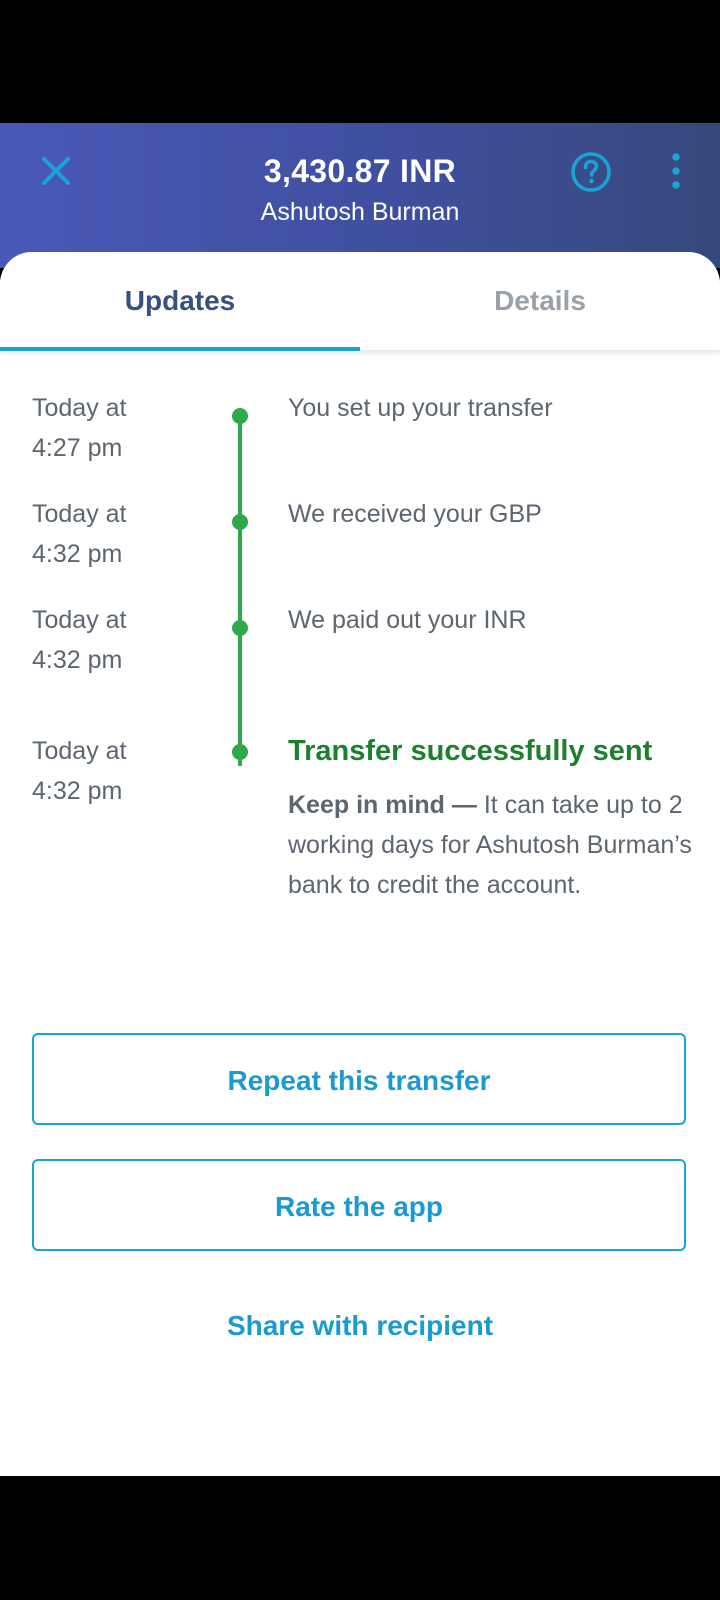  What do you see at coordinates (240, 591) in the screenshot?
I see `timeline-line` at bounding box center [240, 591].